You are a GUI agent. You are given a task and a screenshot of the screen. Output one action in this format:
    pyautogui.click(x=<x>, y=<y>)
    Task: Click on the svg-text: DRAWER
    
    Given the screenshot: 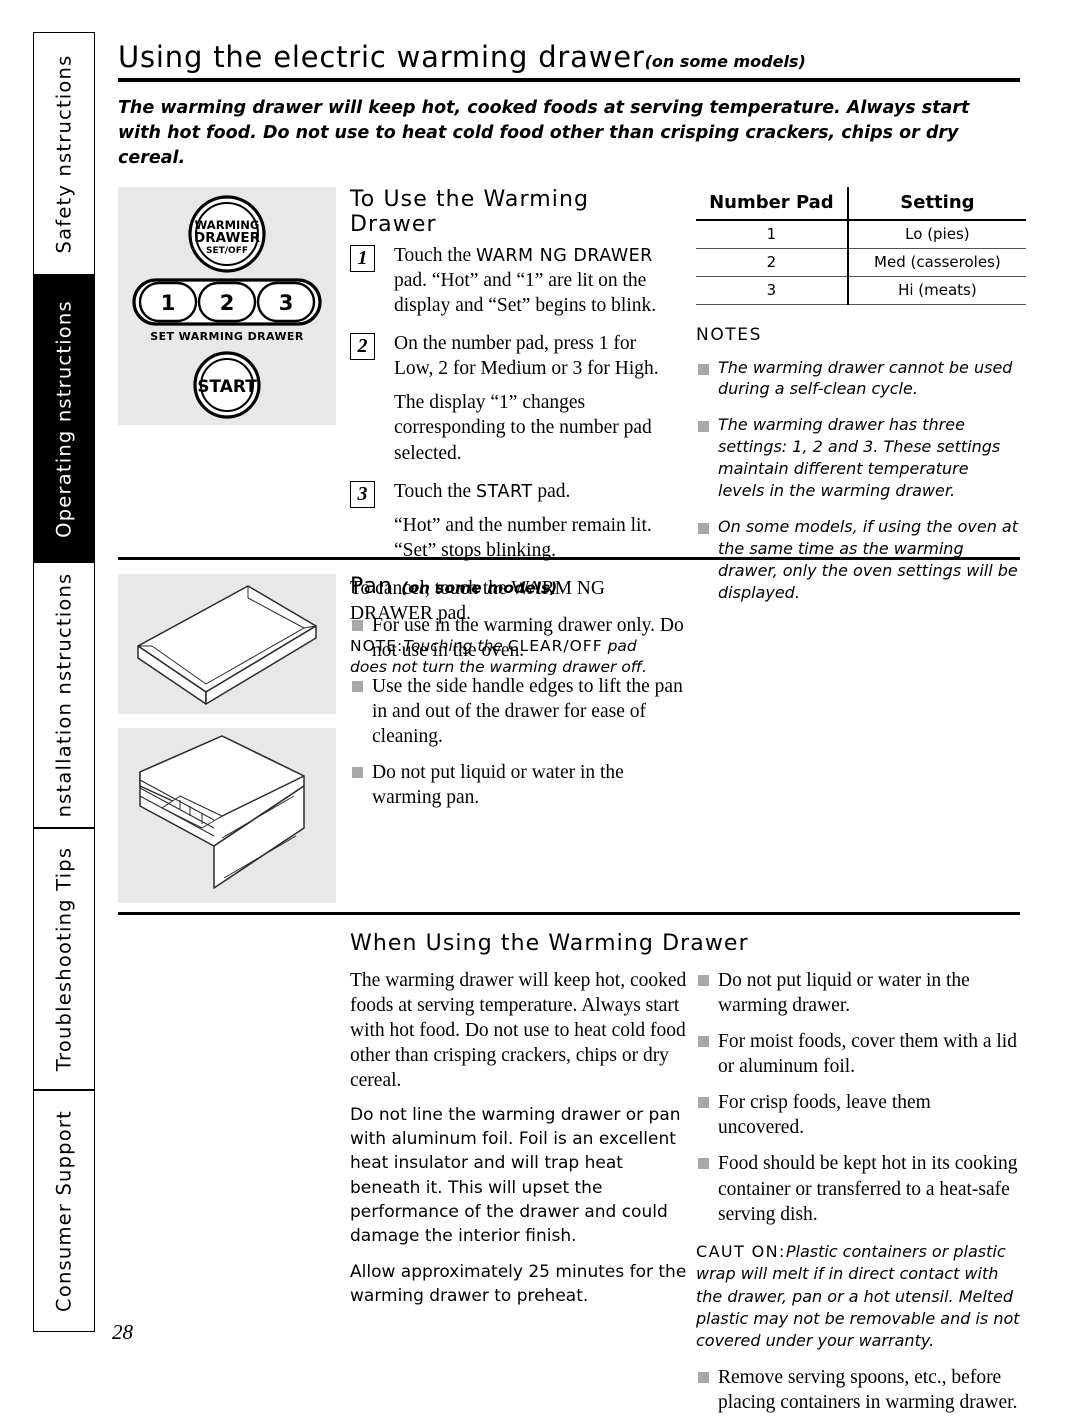 What is the action you would take?
    pyautogui.click(x=227, y=238)
    